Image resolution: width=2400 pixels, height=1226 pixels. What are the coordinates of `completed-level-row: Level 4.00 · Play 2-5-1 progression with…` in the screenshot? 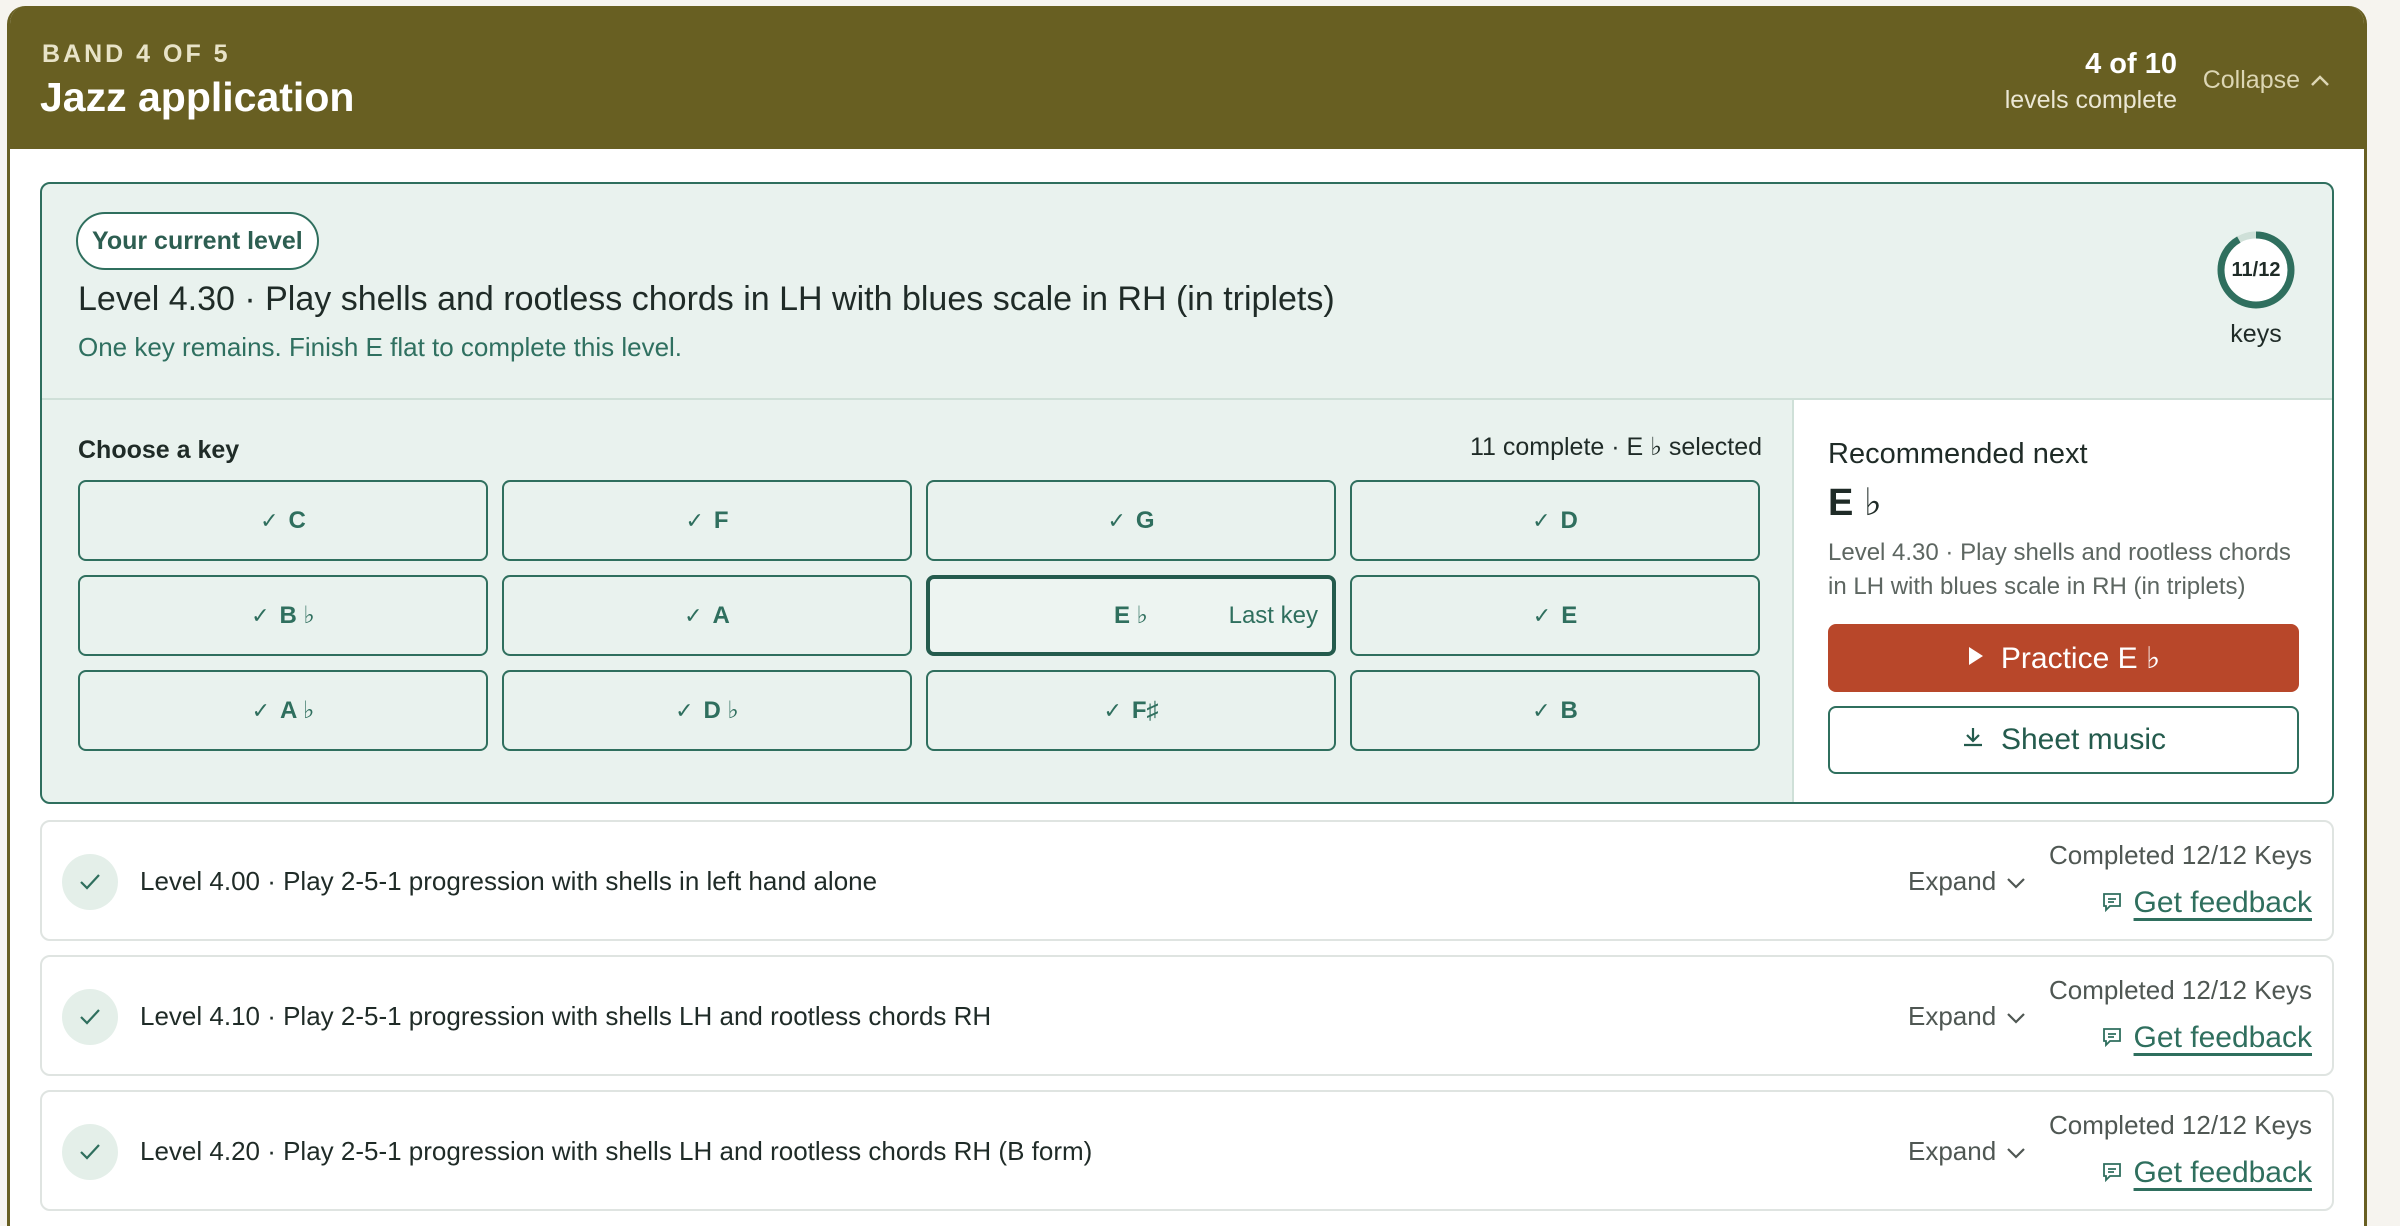 It's located at (1187, 880).